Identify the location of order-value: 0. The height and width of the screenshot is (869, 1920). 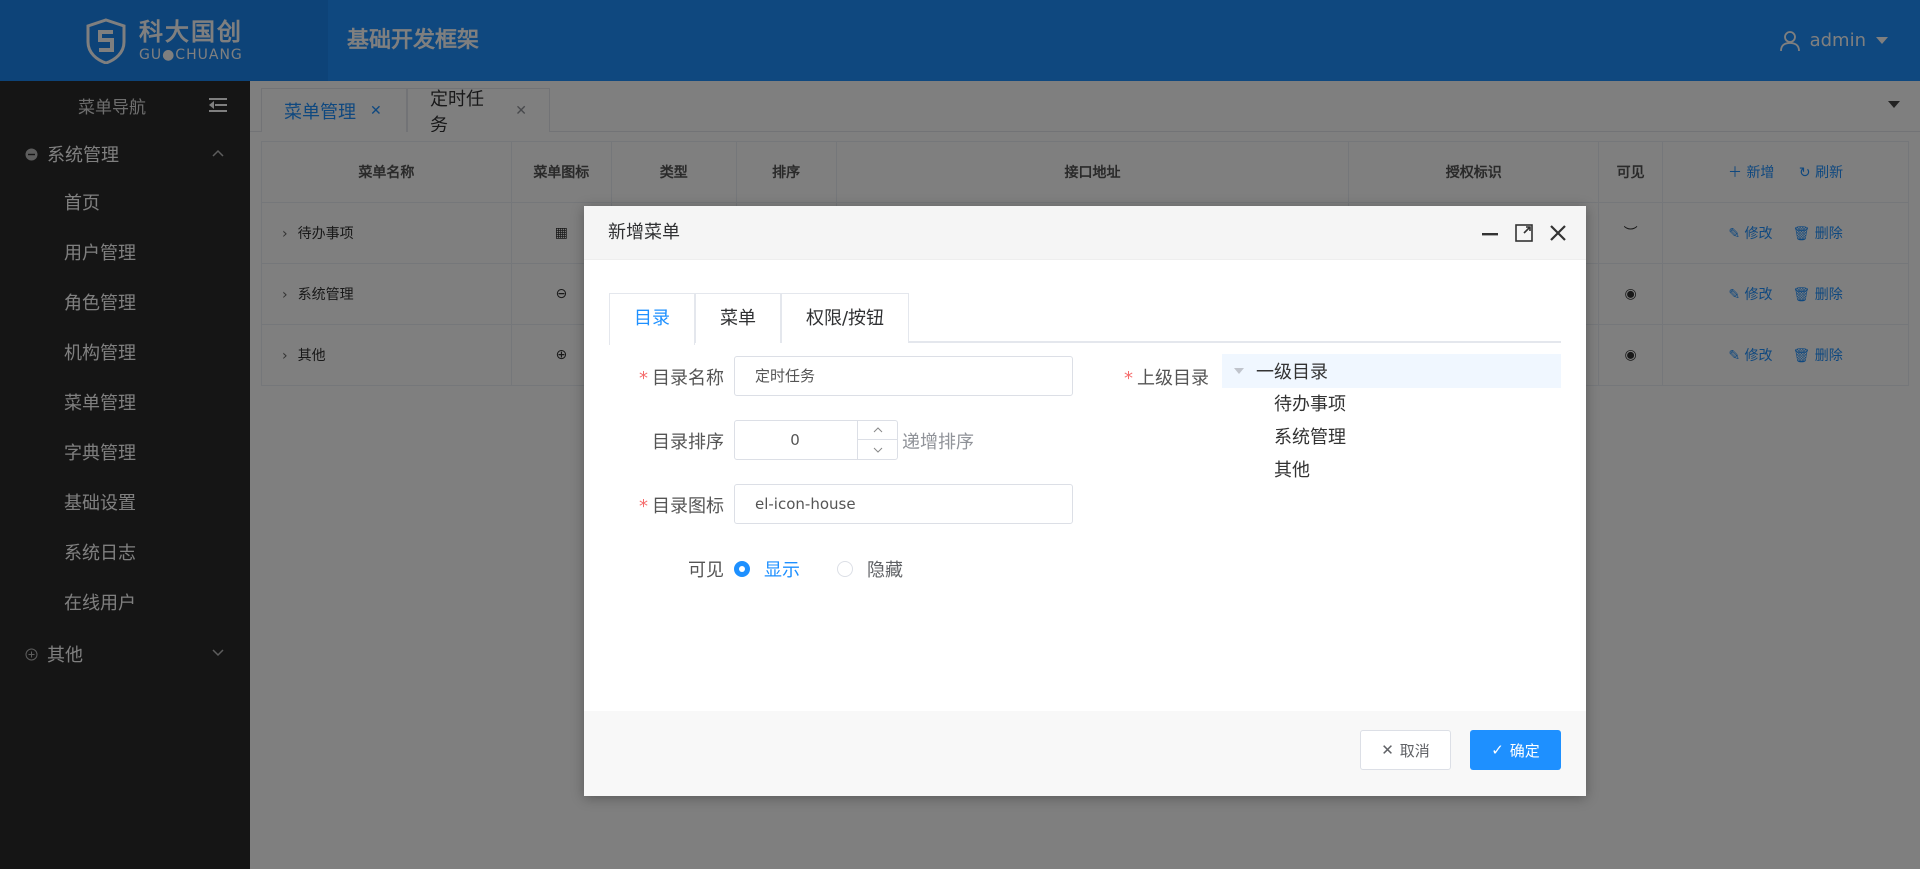
(795, 440).